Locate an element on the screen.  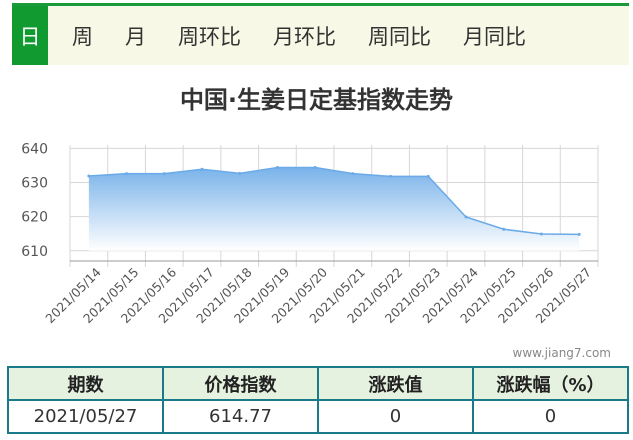
table-header-row: 期数 价格指数 涨跌值 涨跌幅（%） is located at coordinates (318, 383).